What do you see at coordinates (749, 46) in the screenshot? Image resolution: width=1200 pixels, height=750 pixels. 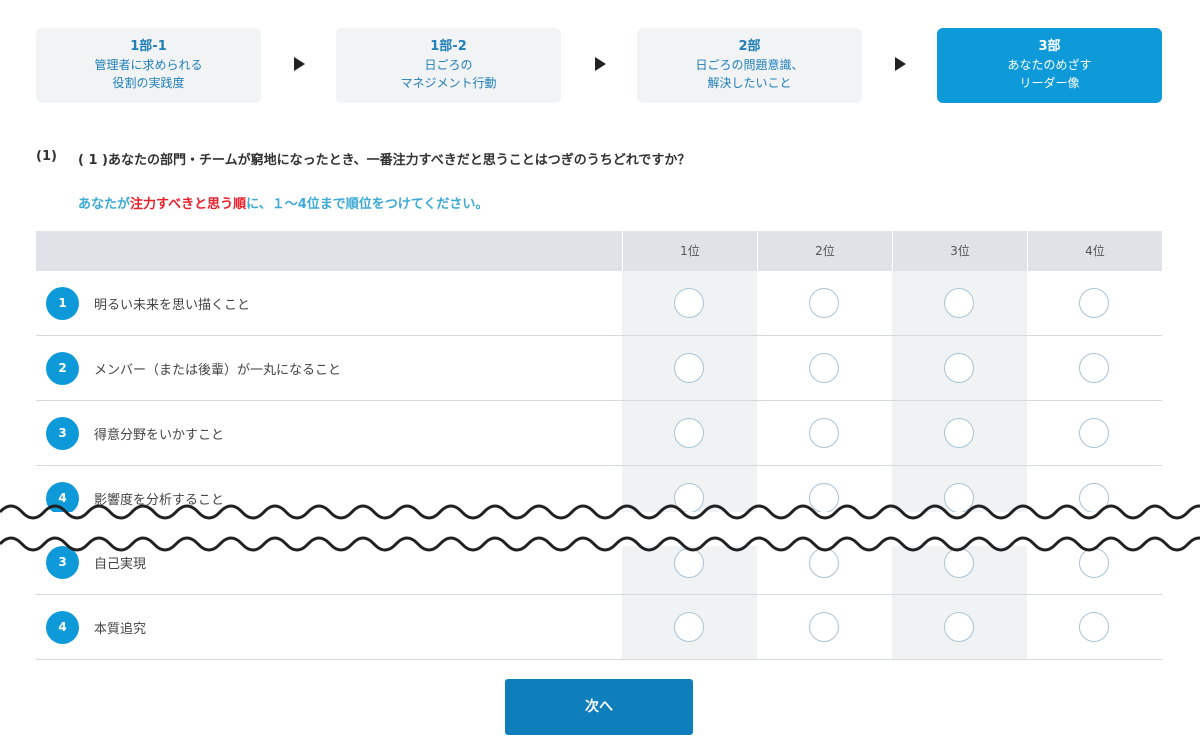 I see `step-title: 2部` at bounding box center [749, 46].